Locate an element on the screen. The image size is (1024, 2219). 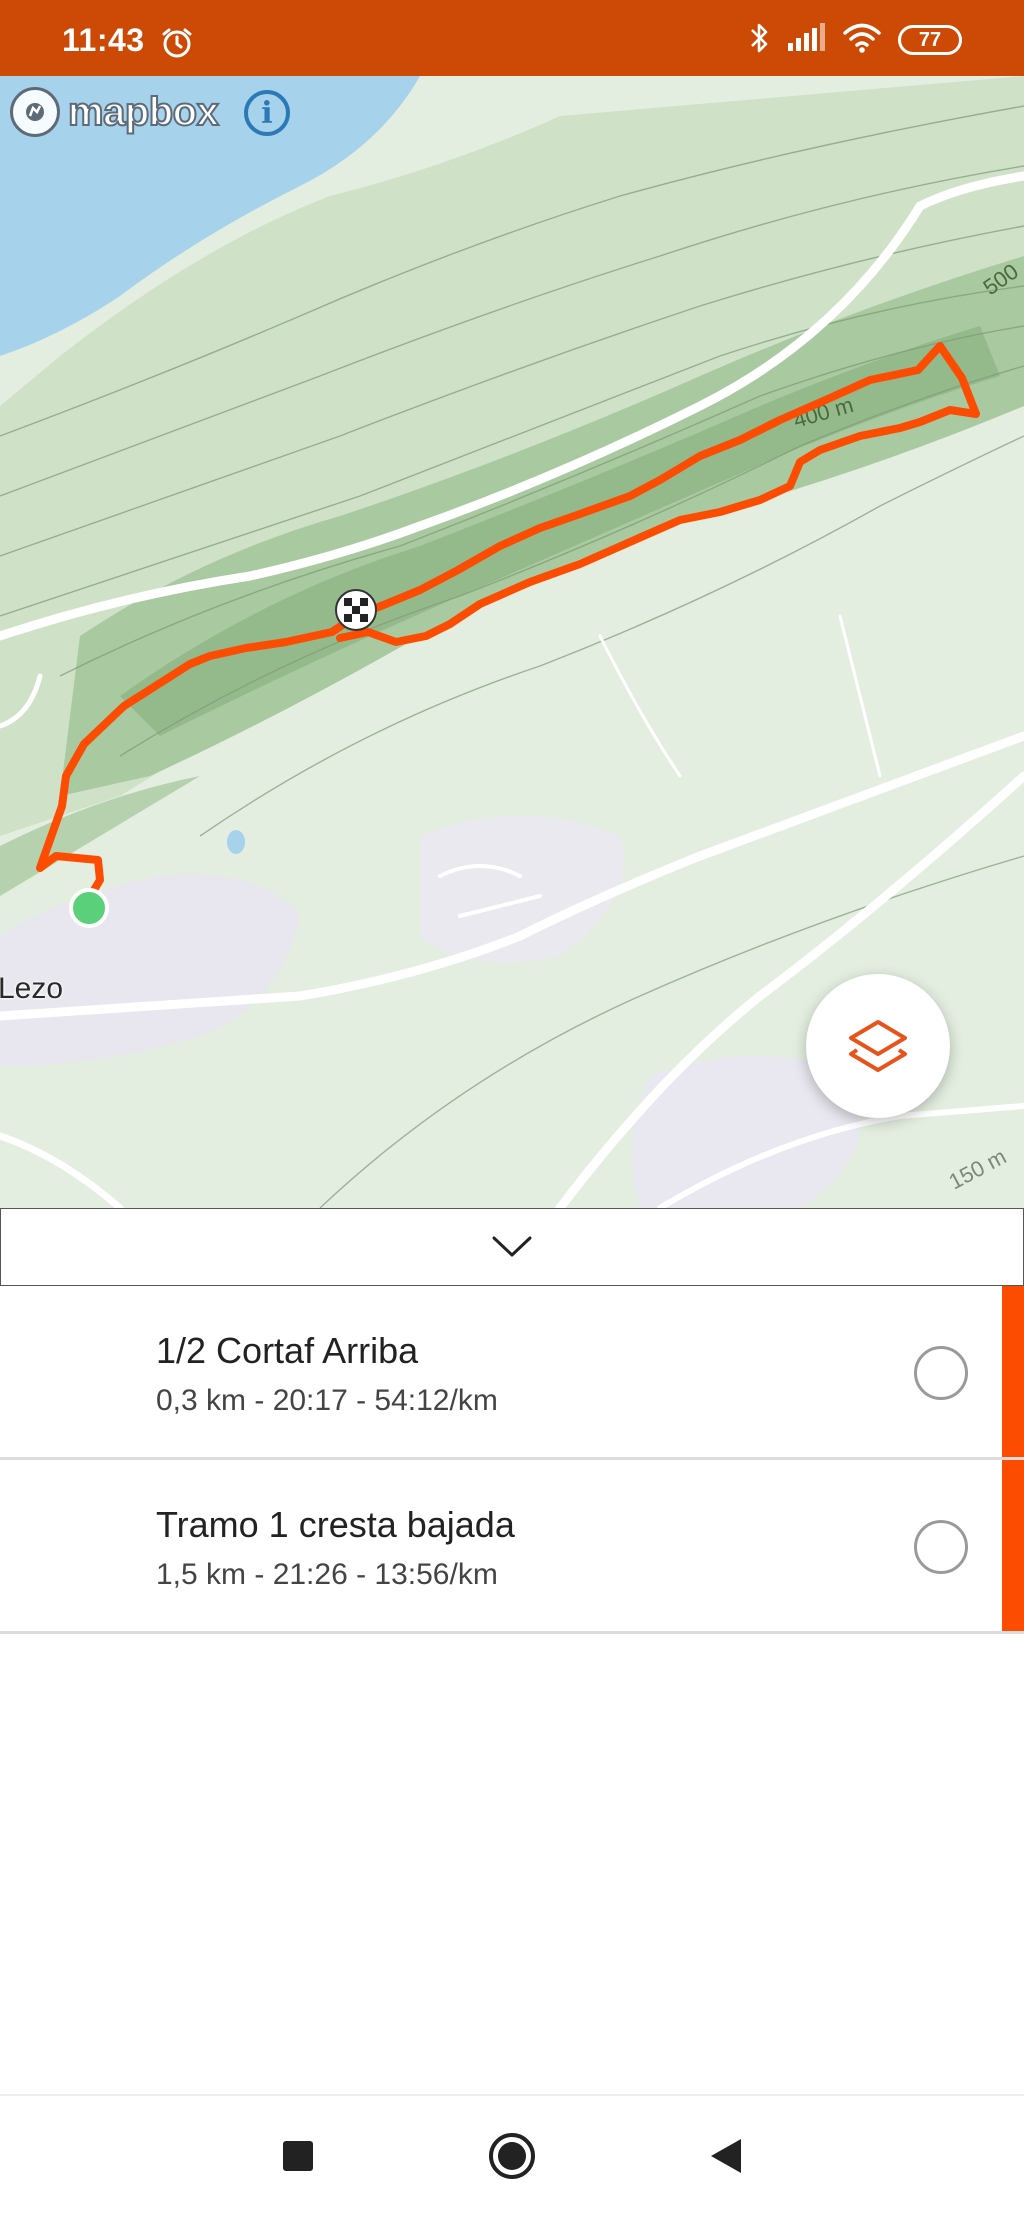
contour-label-150: 150 m is located at coordinates (978, 1169).